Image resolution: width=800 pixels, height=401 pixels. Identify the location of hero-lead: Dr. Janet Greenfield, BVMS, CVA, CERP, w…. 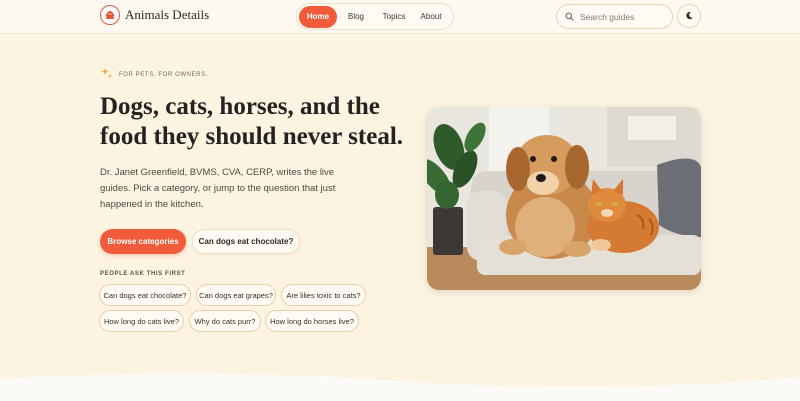
(218, 188).